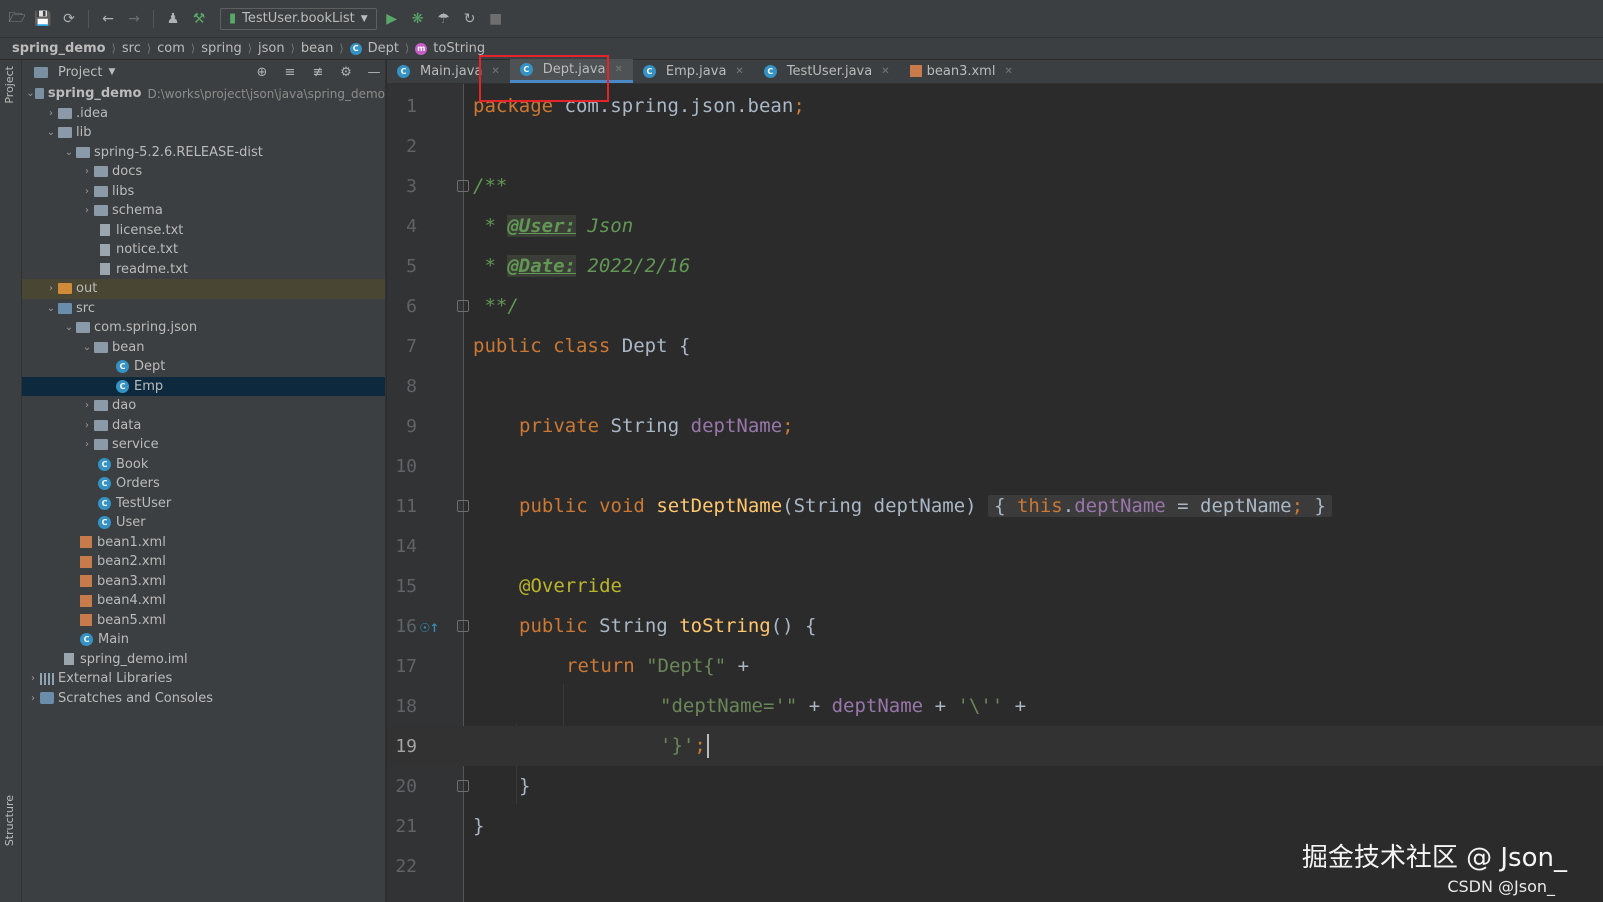 This screenshot has height=902, width=1603. What do you see at coordinates (374, 72) in the screenshot?
I see `hide-icon: —` at bounding box center [374, 72].